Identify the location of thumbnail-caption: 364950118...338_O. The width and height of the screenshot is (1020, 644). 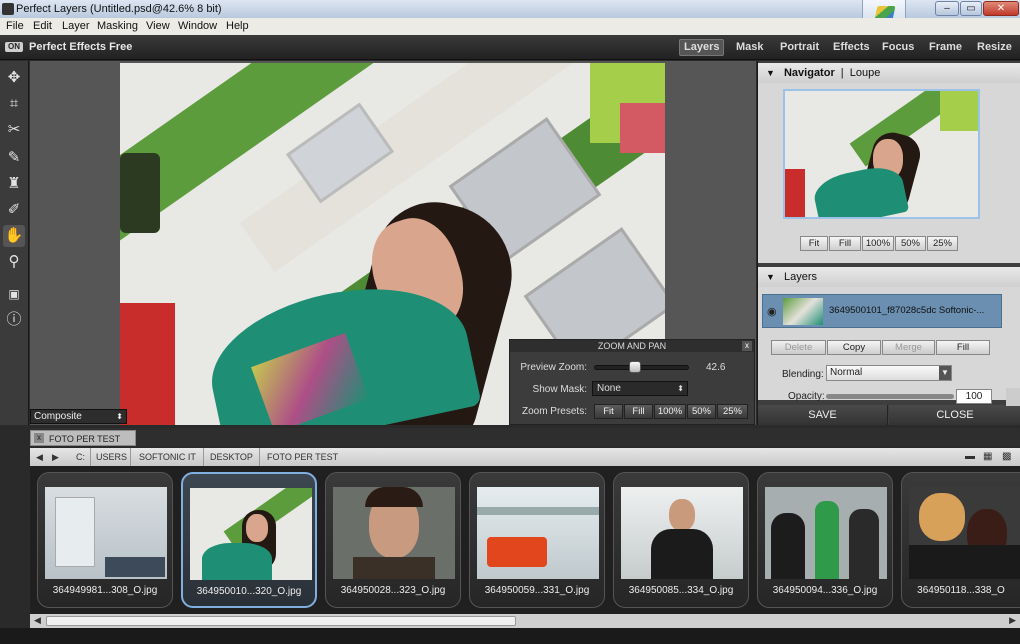
(961, 590).